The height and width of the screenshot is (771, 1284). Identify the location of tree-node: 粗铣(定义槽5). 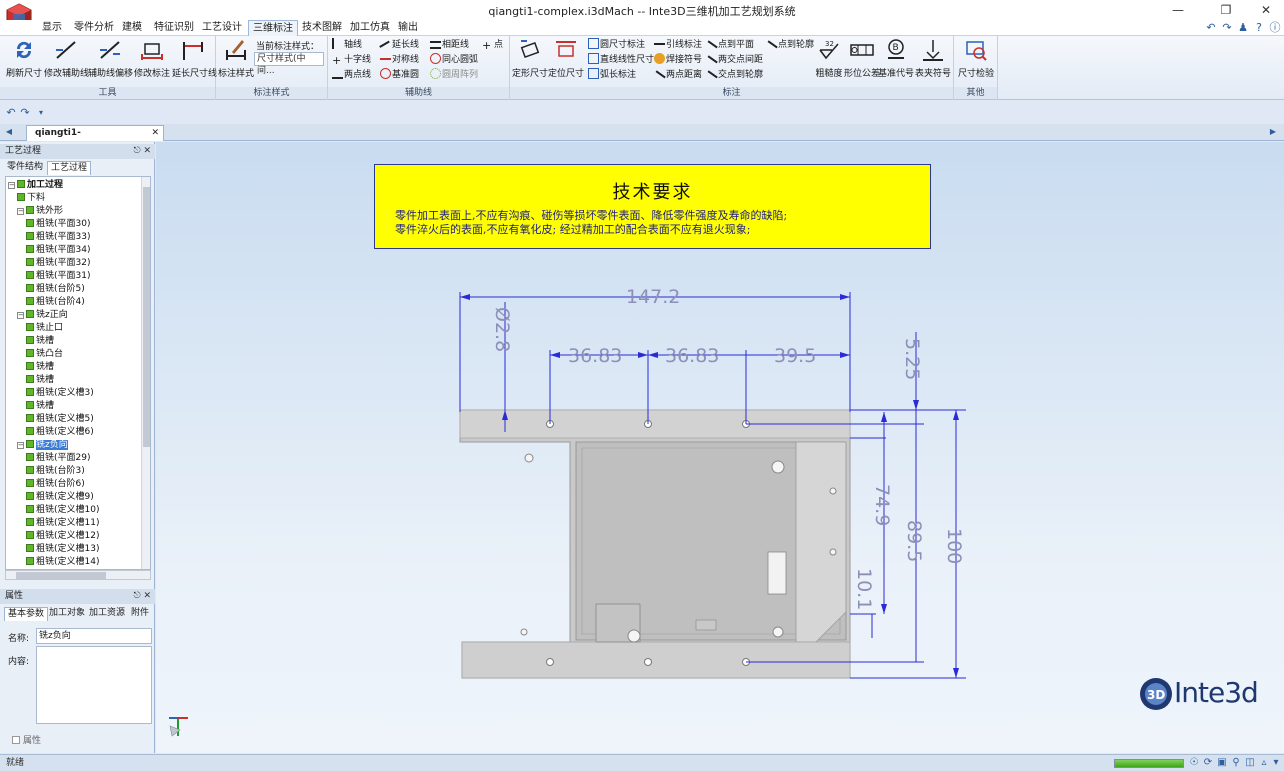
(60, 419).